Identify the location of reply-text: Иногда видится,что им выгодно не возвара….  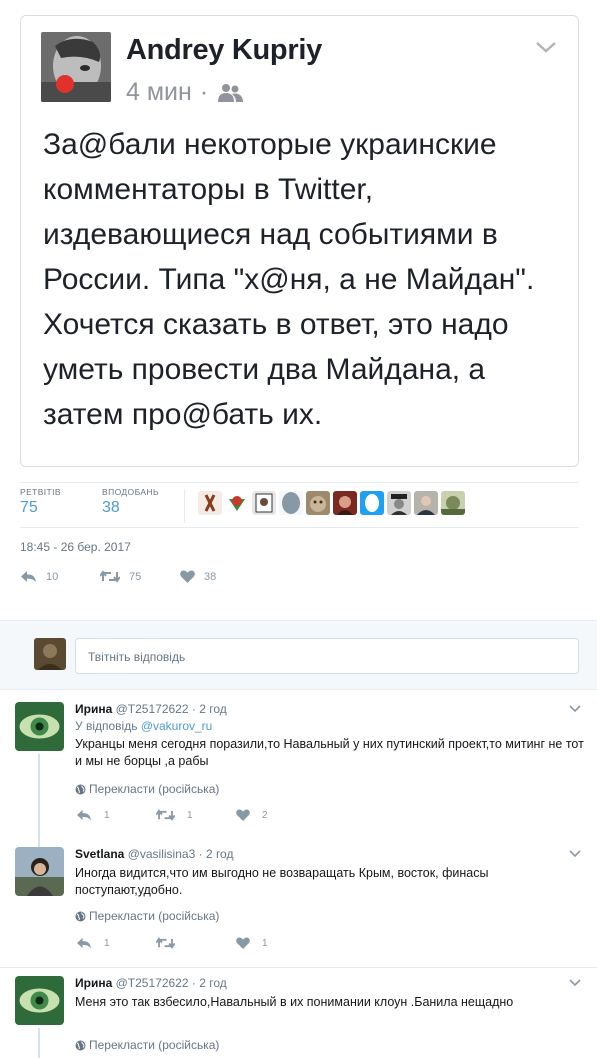
(282, 881).